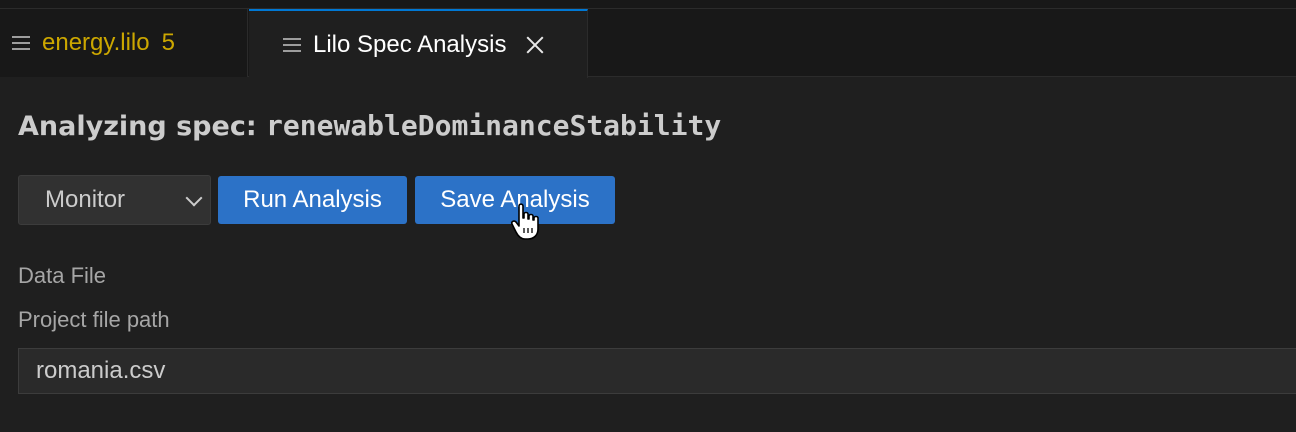 The width and height of the screenshot is (1296, 432). I want to click on project-file-path-label: Project file path, so click(94, 319).